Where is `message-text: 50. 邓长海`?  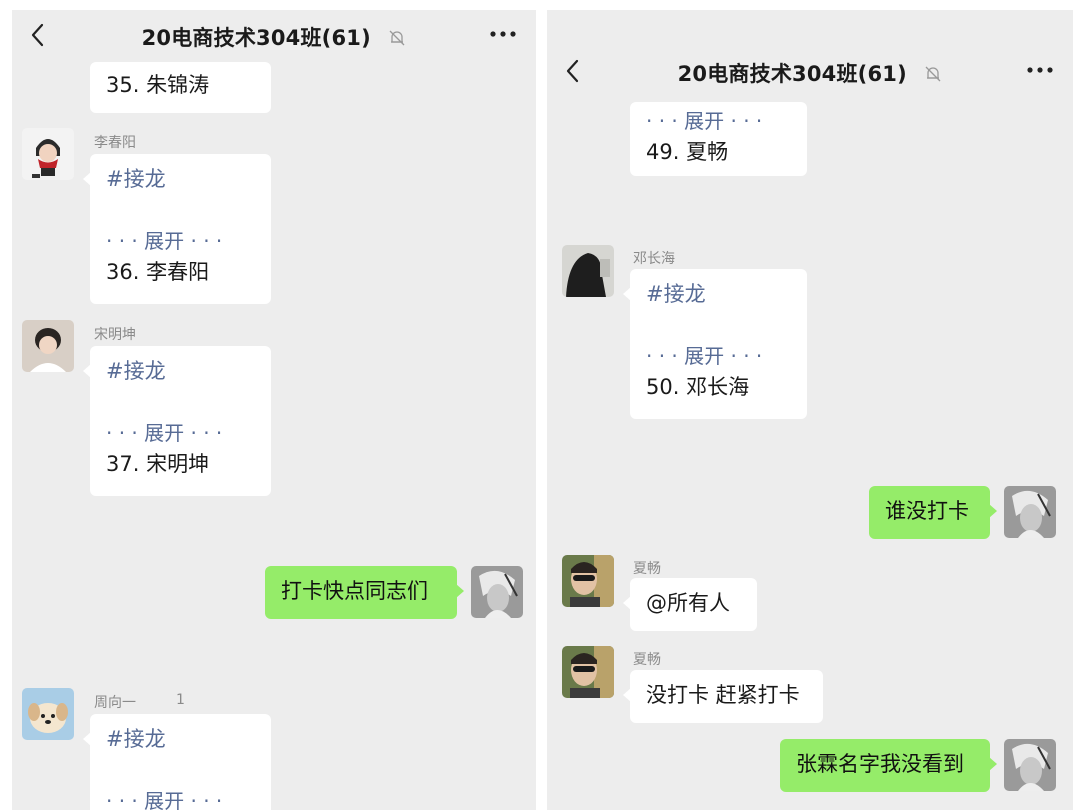
message-text: 50. 邓长海 is located at coordinates (698, 387).